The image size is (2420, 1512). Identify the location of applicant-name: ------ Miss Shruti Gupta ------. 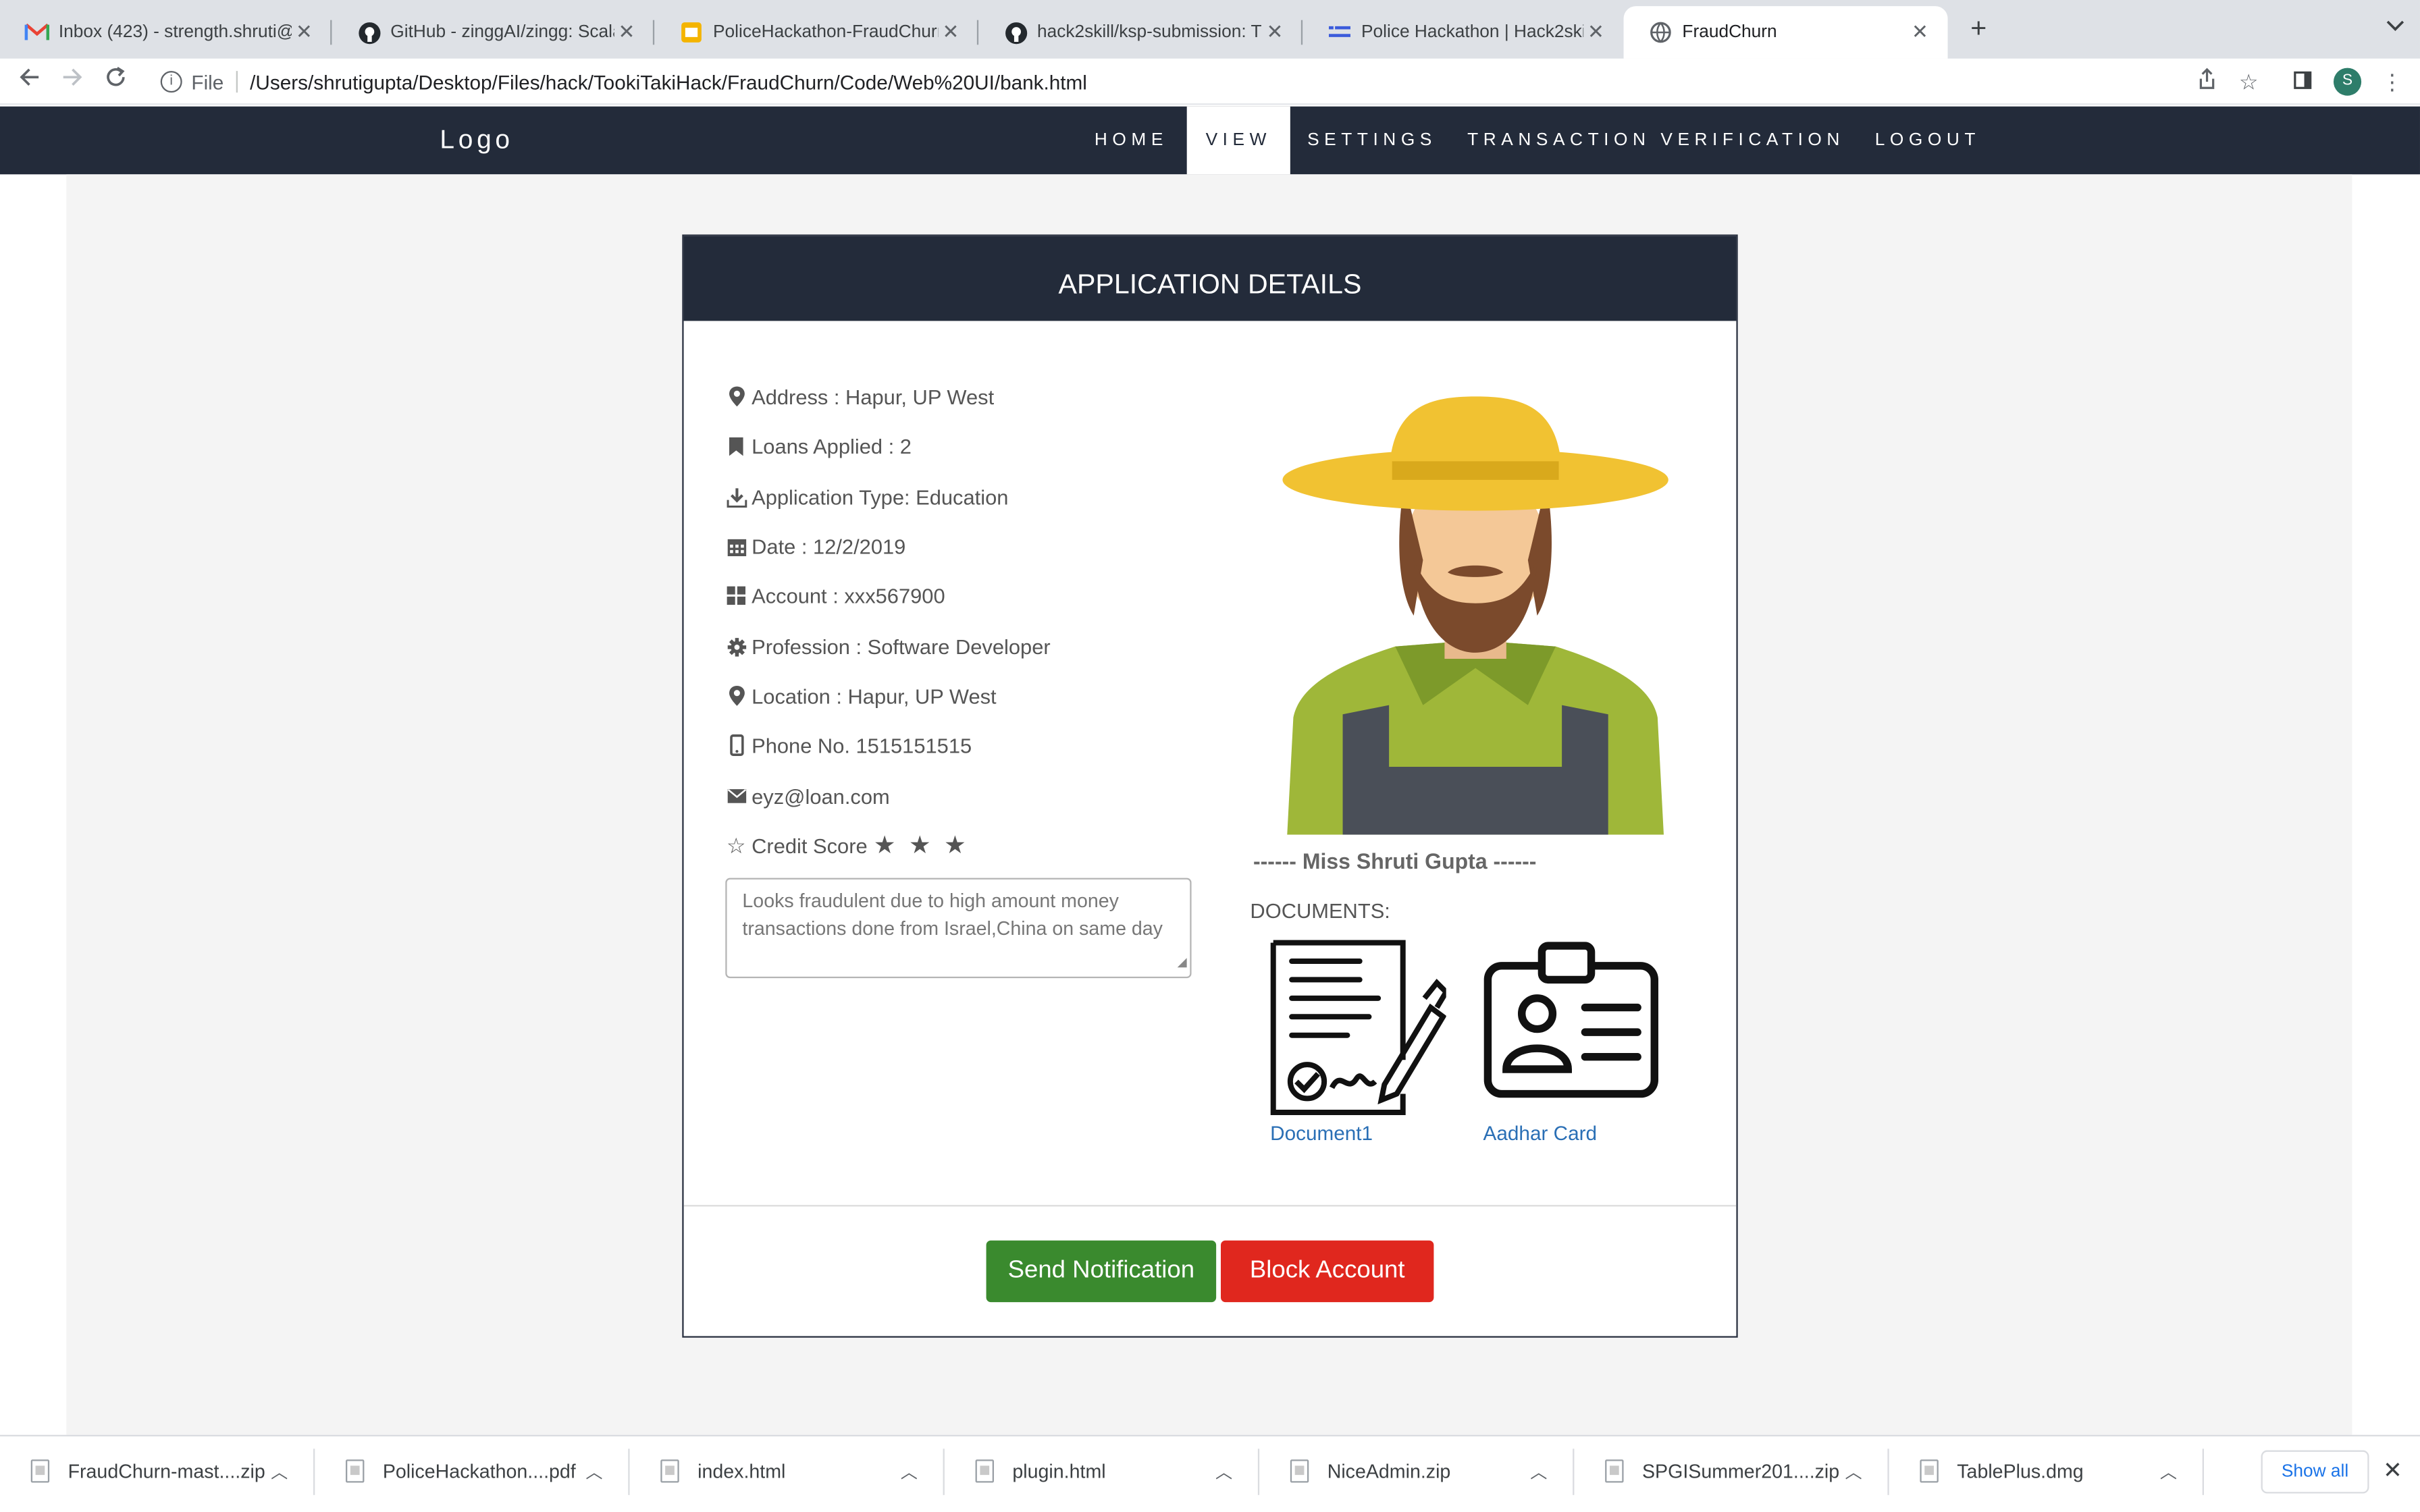
(1395, 860).